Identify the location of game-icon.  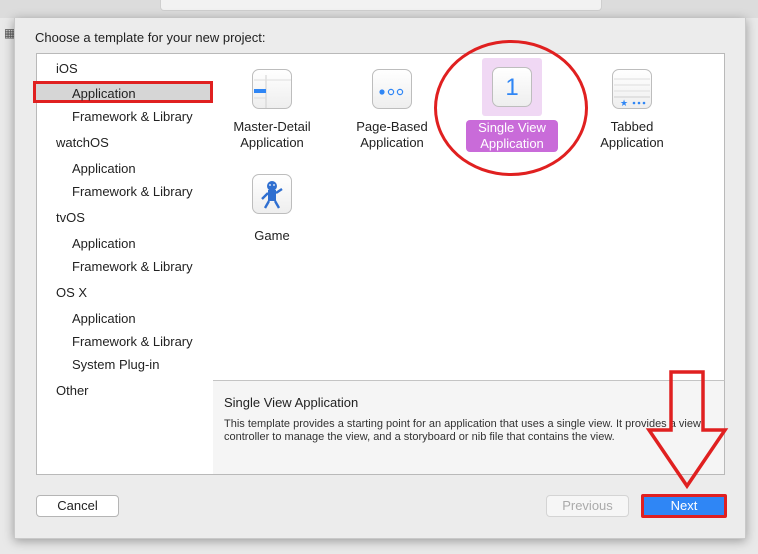
(272, 194).